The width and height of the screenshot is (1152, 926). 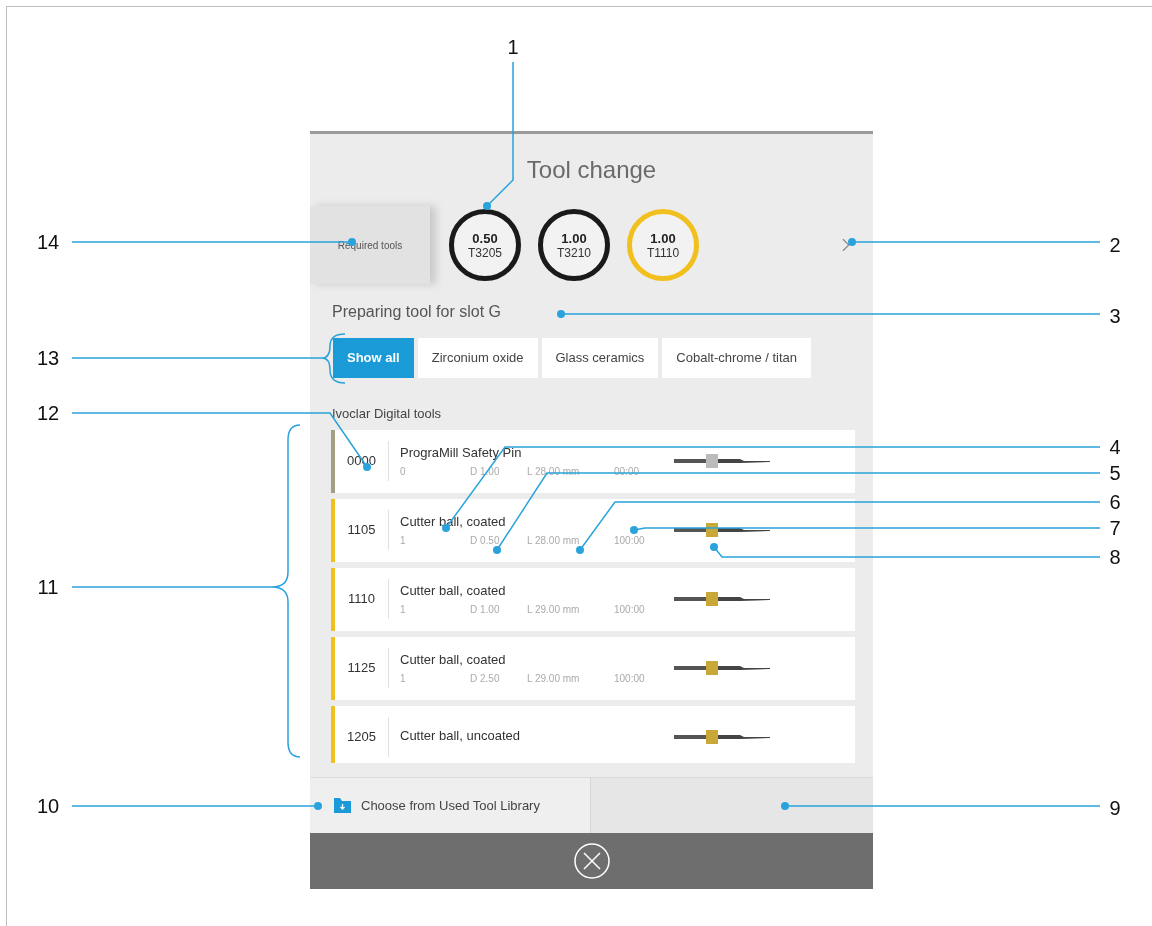 I want to click on filter-tab: Cobalt-chrome / titan, so click(x=737, y=358).